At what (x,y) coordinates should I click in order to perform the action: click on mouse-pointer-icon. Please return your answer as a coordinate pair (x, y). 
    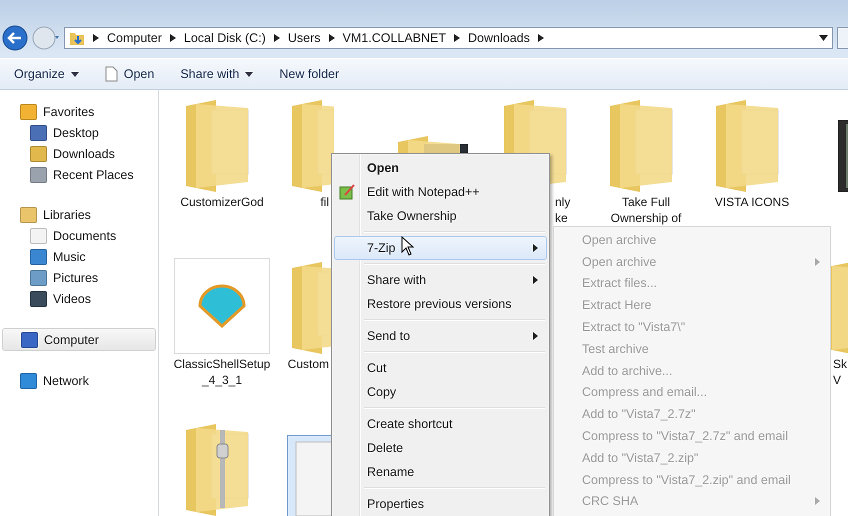
    Looking at the image, I should click on (408, 246).